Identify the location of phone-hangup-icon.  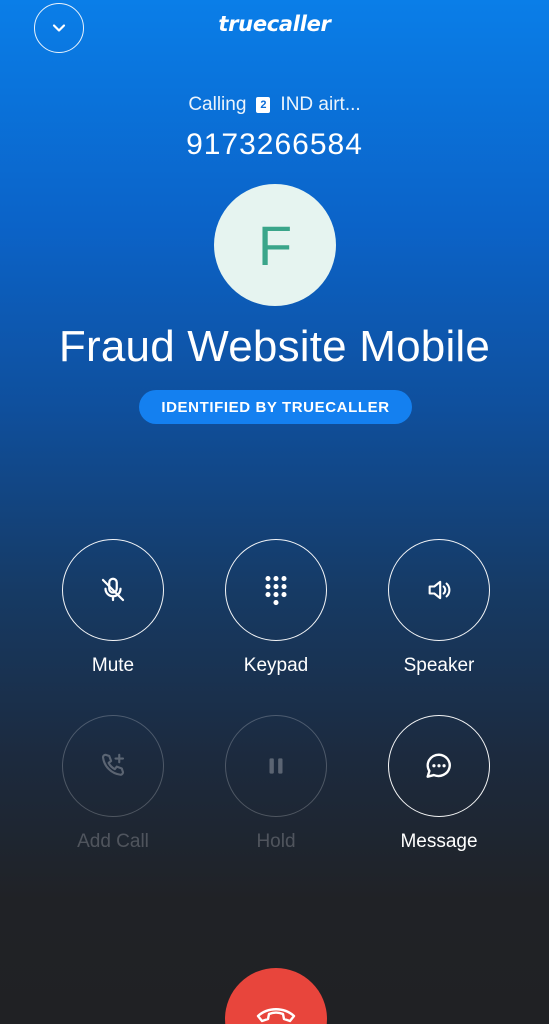
(276, 1015).